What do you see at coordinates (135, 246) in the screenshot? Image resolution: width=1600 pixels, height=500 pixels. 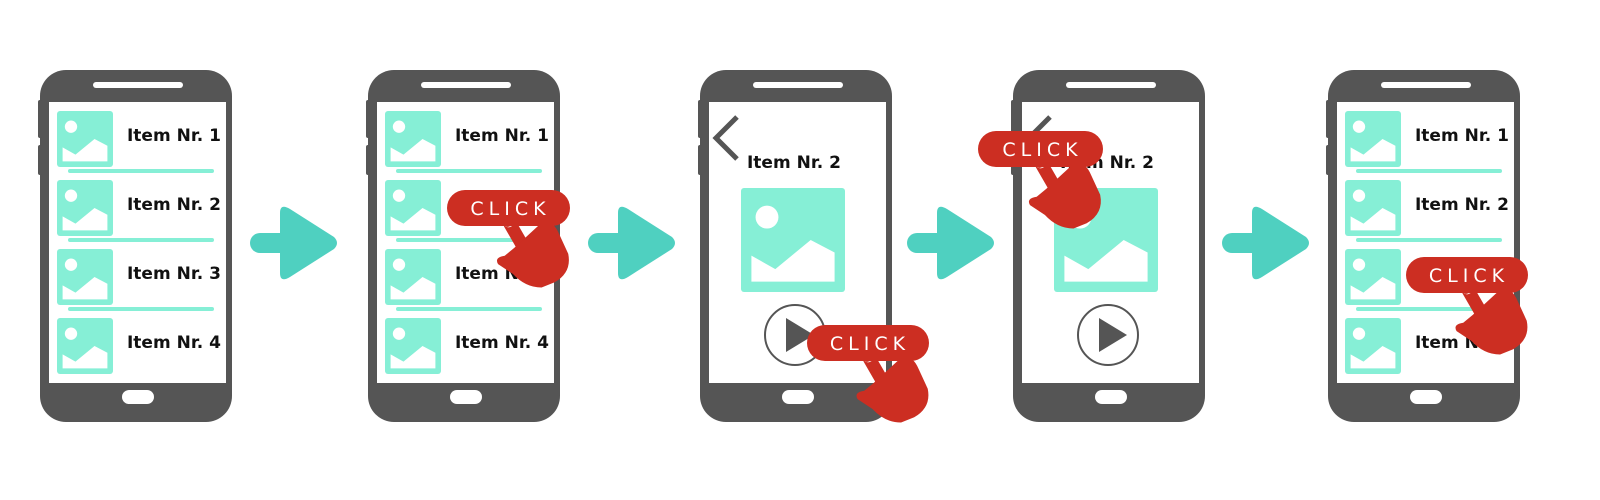 I see `phone-1: Item Nr. 1 Item Nr. 2 Item Nr. 3 Item Nr. 4` at bounding box center [135, 246].